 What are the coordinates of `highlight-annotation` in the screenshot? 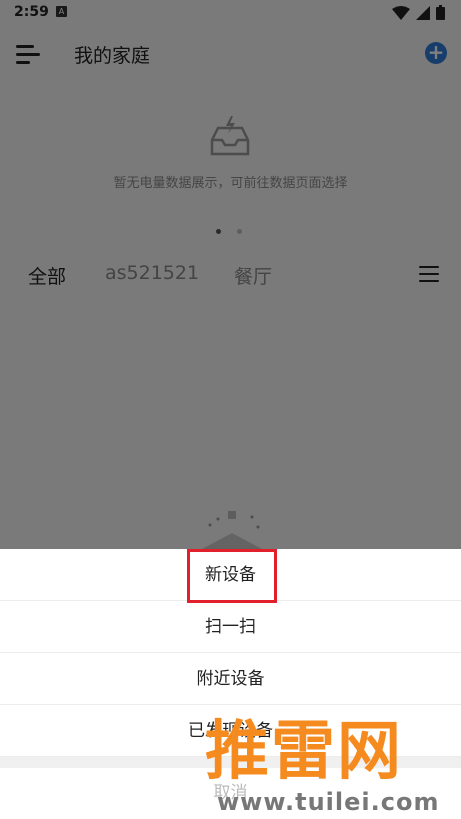 It's located at (232, 576).